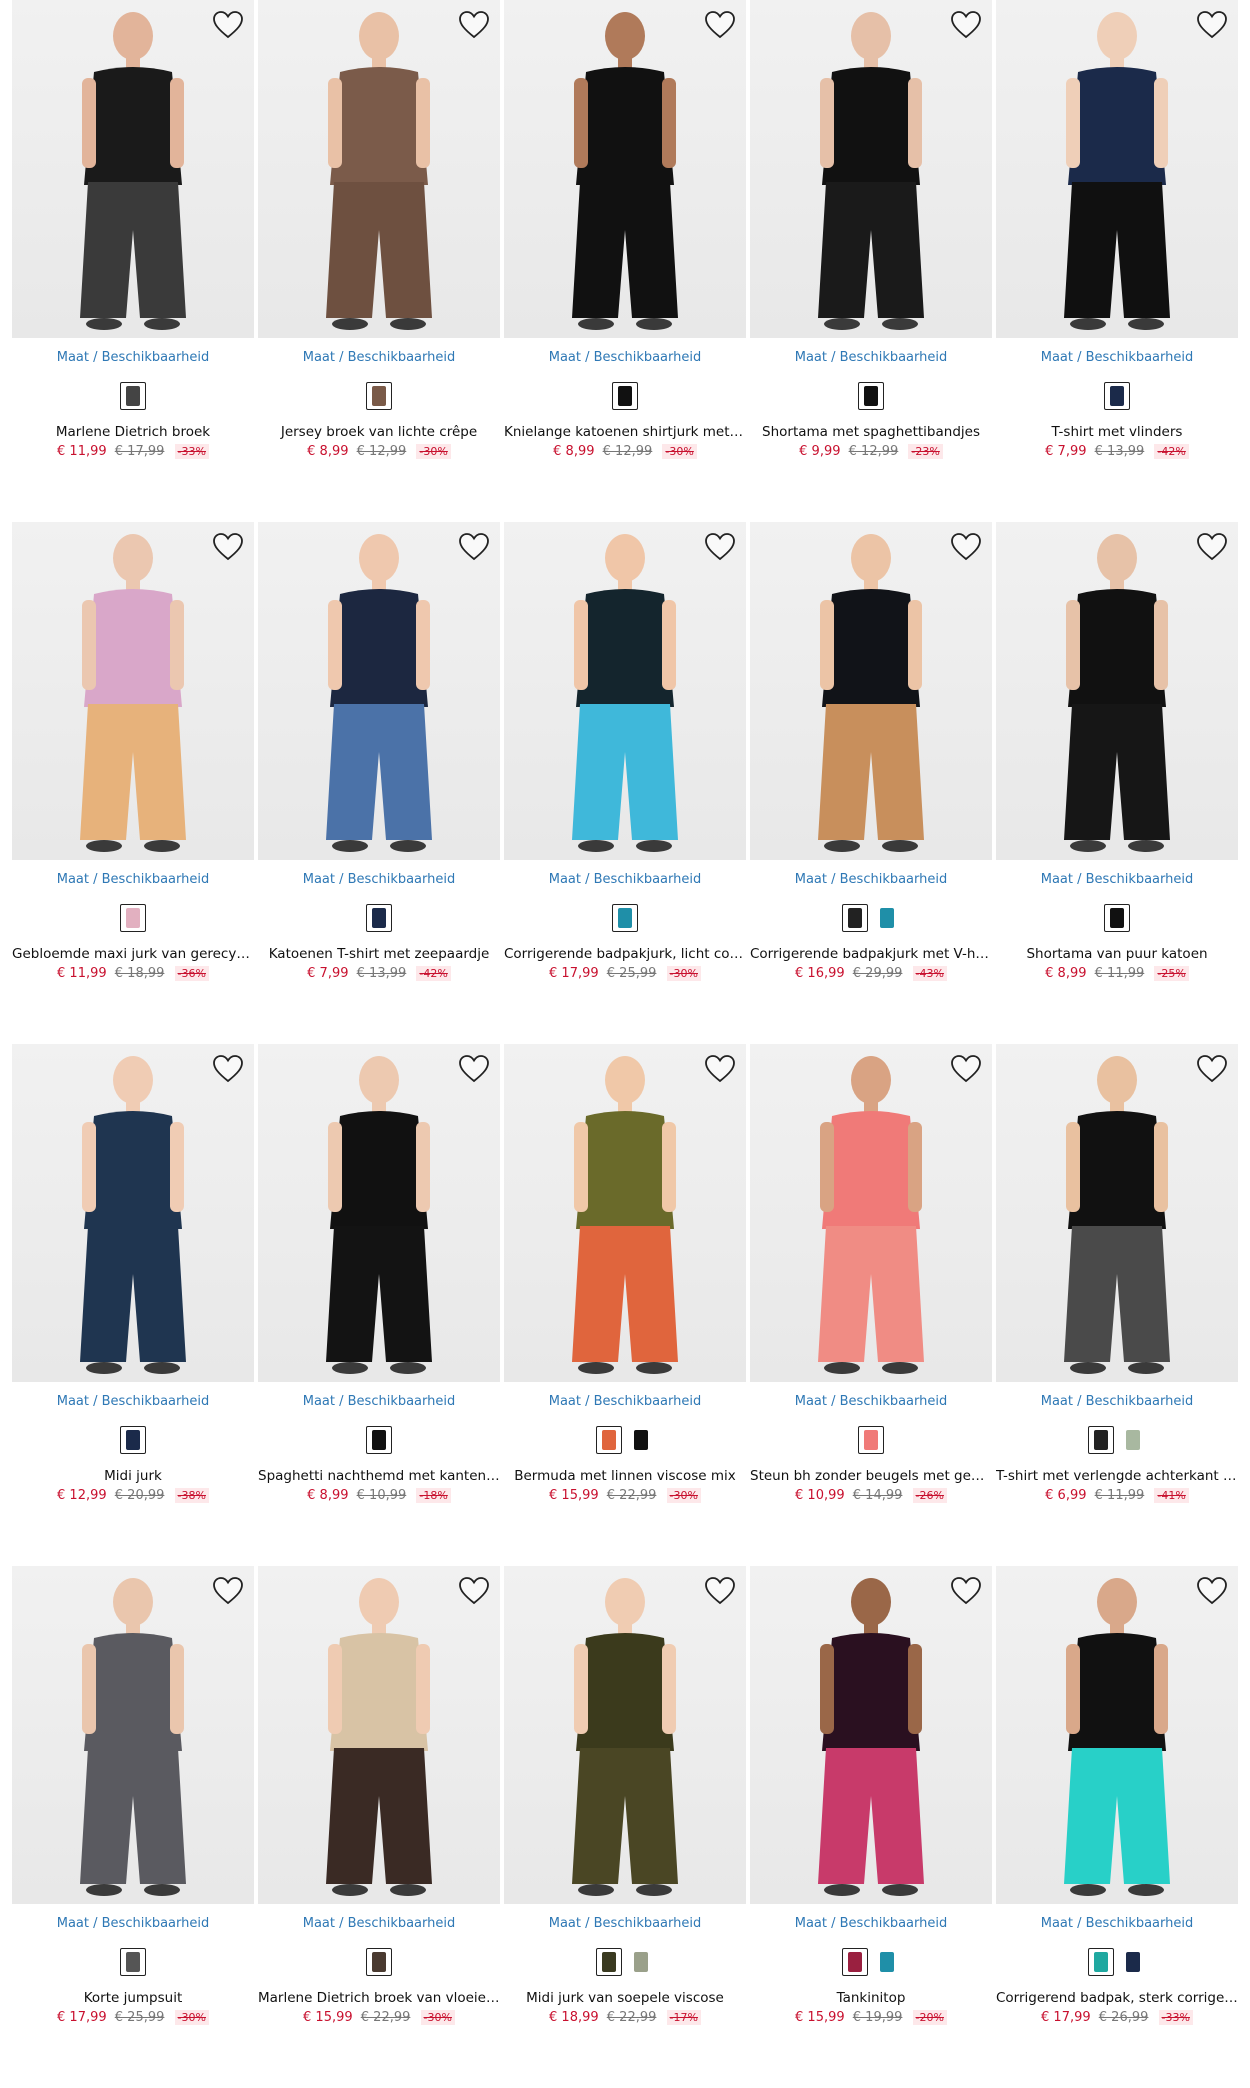 The image size is (1250, 2088). What do you see at coordinates (379, 954) in the screenshot?
I see `product-title: Katoenen T-shirt met zeepaardje` at bounding box center [379, 954].